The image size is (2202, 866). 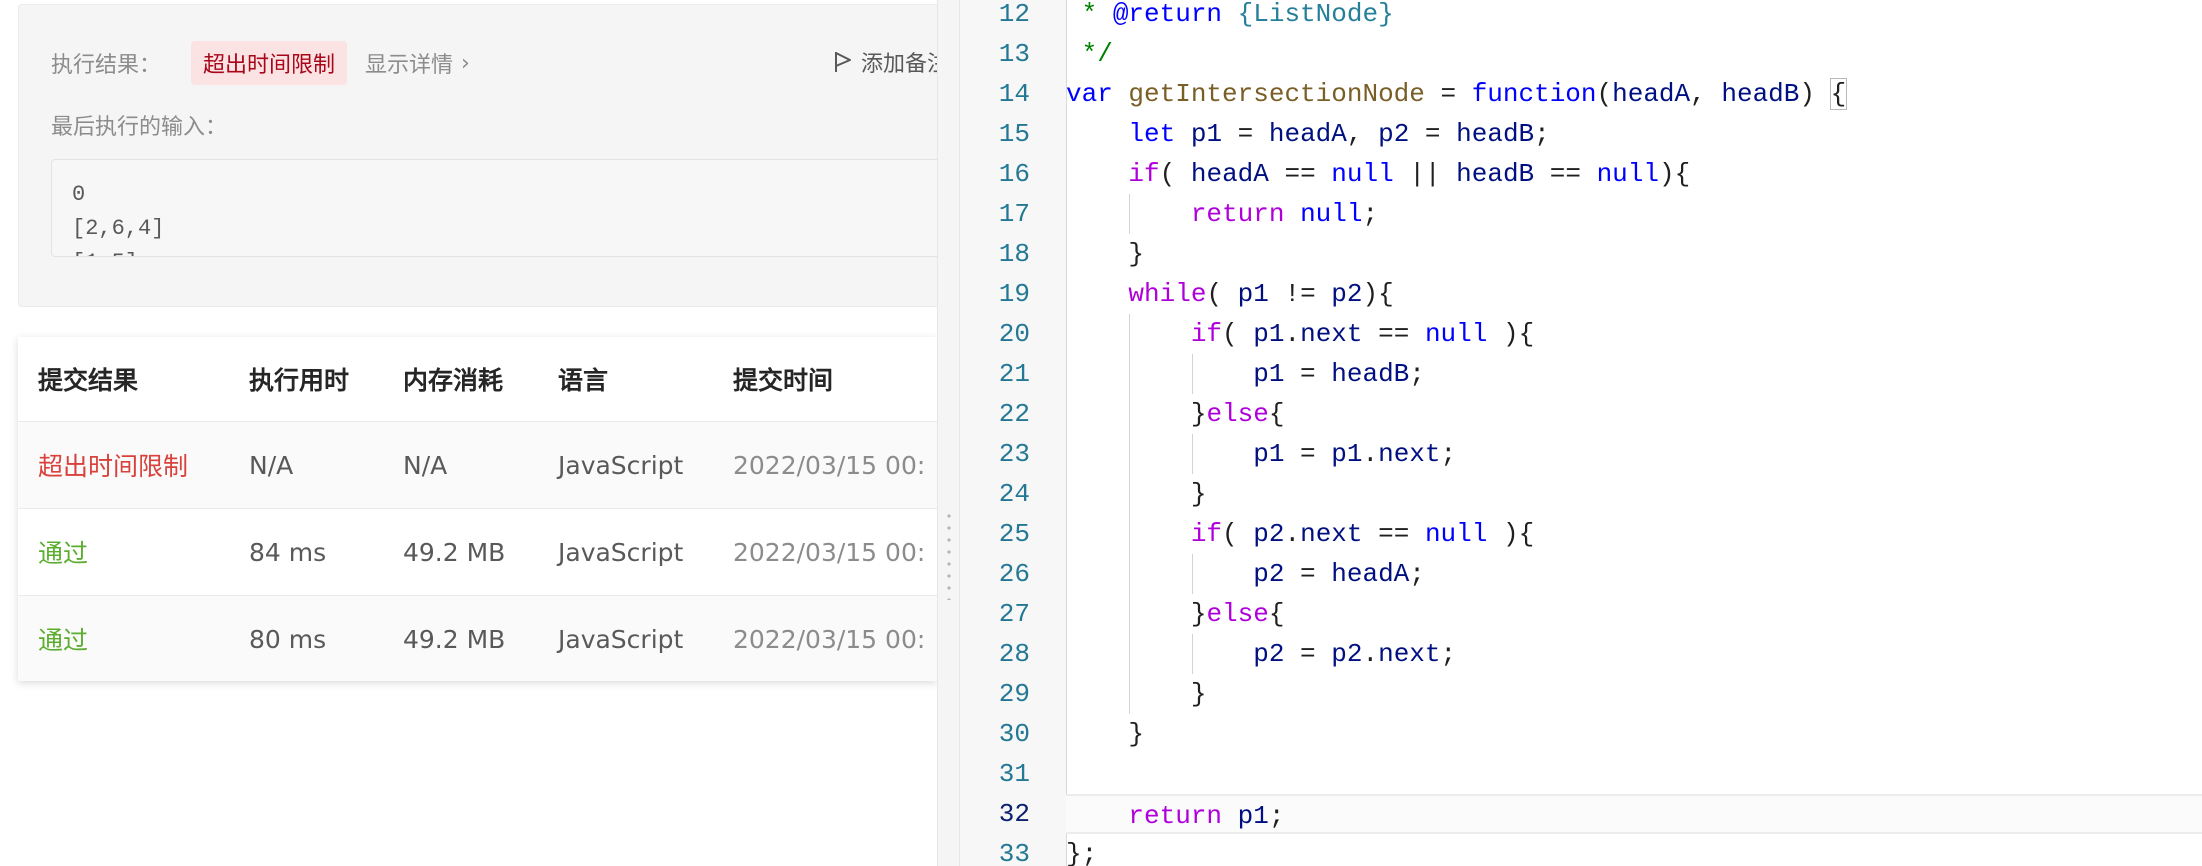 What do you see at coordinates (113, 465) in the screenshot?
I see `row-status: 超出时间限制` at bounding box center [113, 465].